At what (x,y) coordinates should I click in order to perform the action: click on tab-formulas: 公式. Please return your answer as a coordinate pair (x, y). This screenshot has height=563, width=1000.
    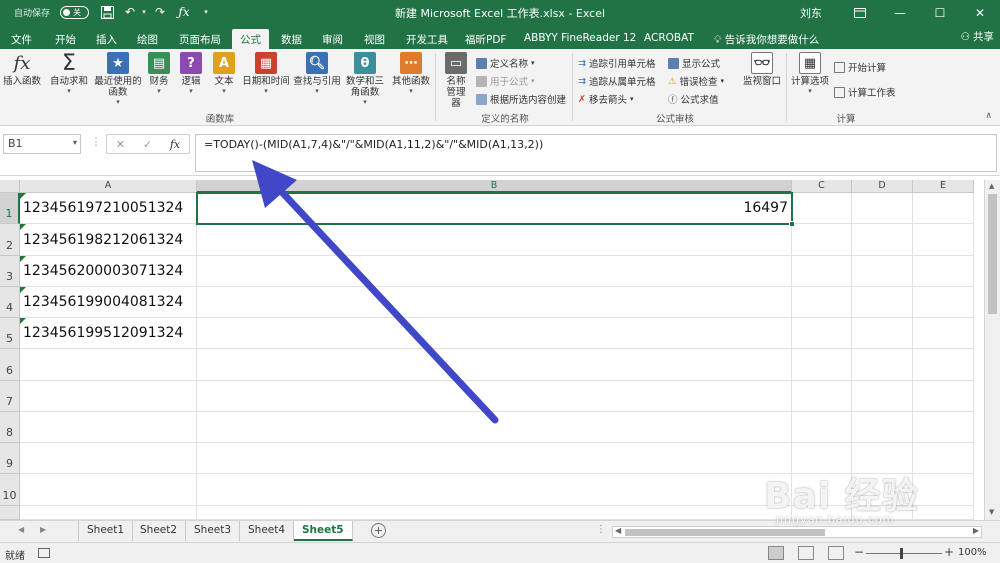
    Looking at the image, I should click on (250, 39).